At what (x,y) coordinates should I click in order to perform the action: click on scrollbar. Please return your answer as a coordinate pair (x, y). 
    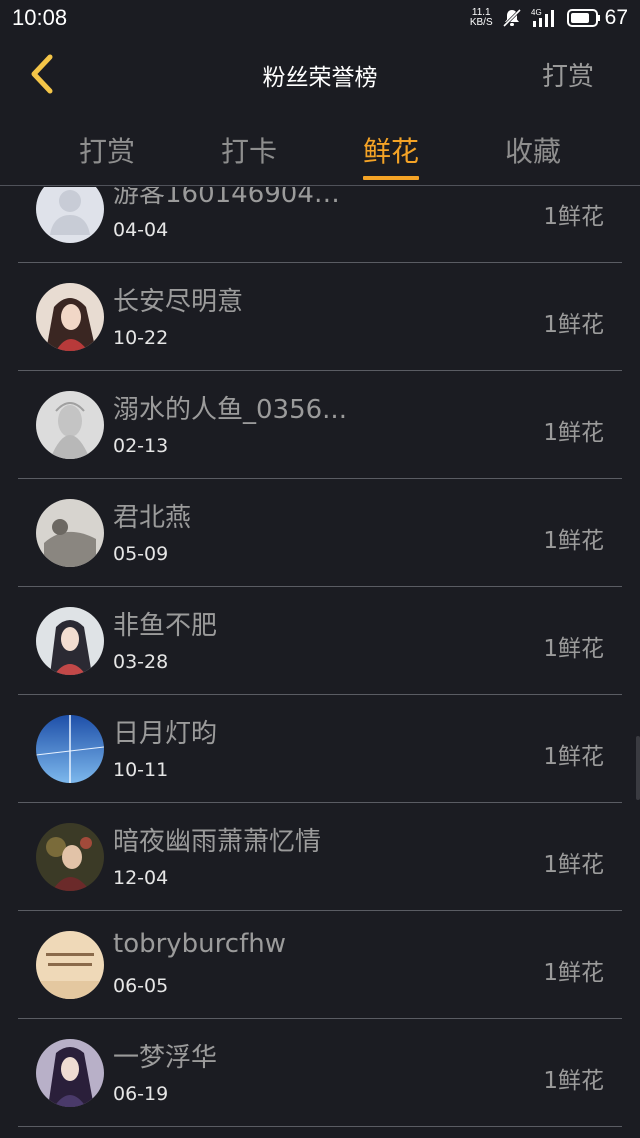
    Looking at the image, I should click on (638, 768).